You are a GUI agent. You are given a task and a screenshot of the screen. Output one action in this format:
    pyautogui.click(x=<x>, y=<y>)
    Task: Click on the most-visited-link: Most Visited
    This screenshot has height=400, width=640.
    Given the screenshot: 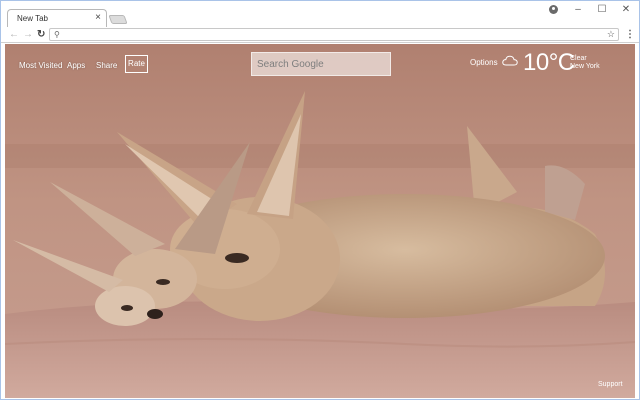 What is the action you would take?
    pyautogui.click(x=40, y=65)
    